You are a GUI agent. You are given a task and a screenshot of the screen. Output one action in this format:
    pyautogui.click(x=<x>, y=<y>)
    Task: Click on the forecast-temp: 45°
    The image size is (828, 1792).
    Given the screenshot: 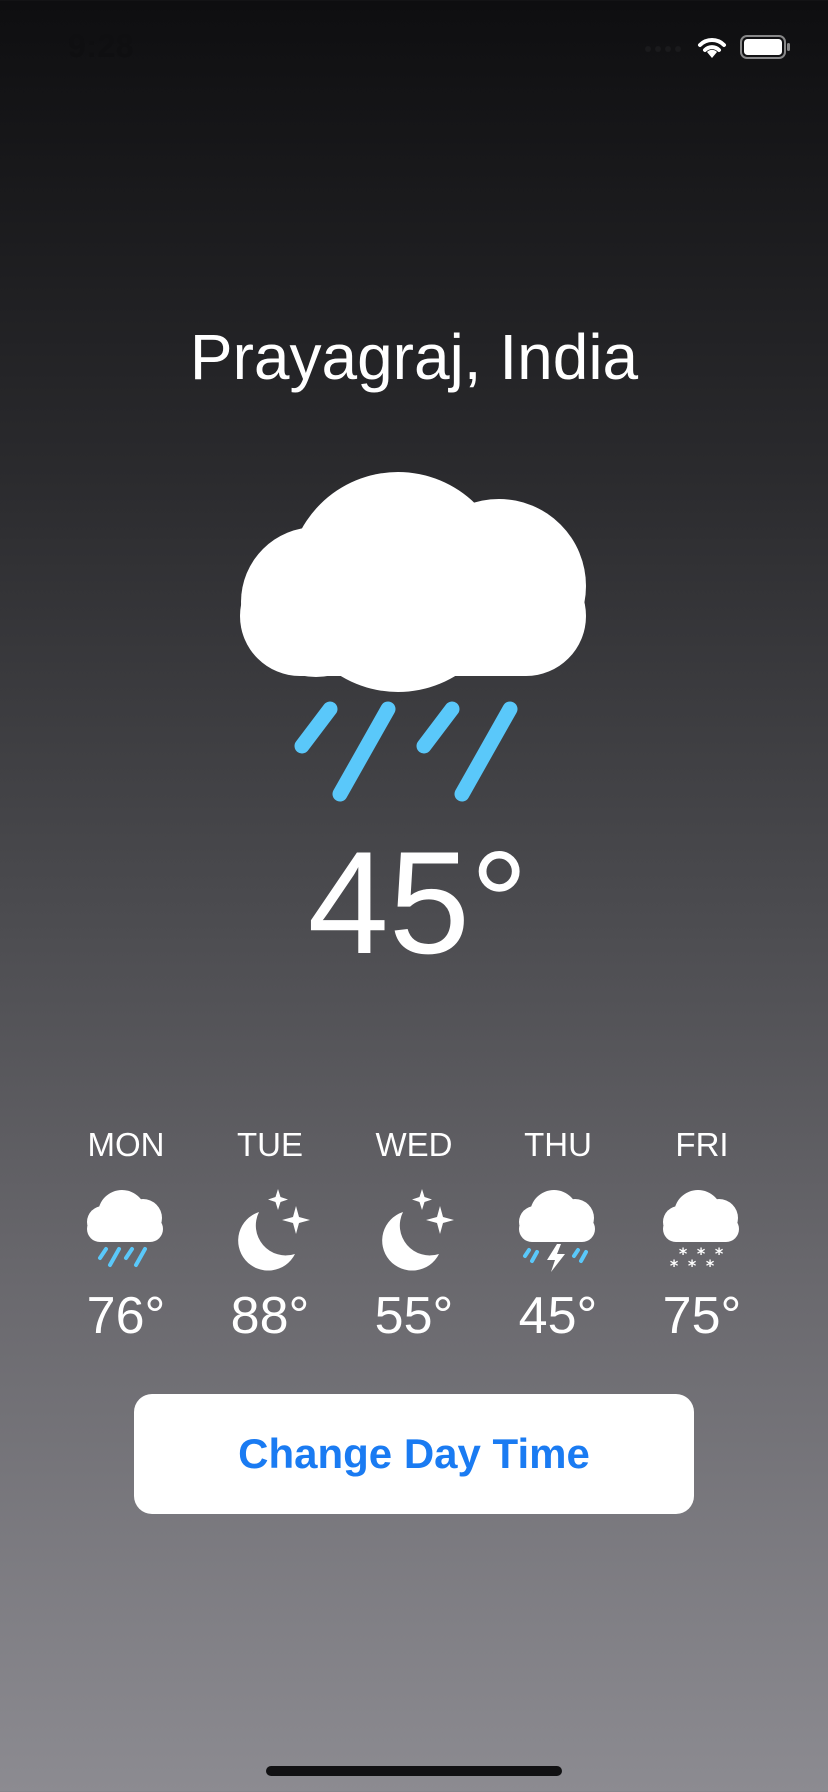 What is the action you would take?
    pyautogui.click(x=558, y=1316)
    